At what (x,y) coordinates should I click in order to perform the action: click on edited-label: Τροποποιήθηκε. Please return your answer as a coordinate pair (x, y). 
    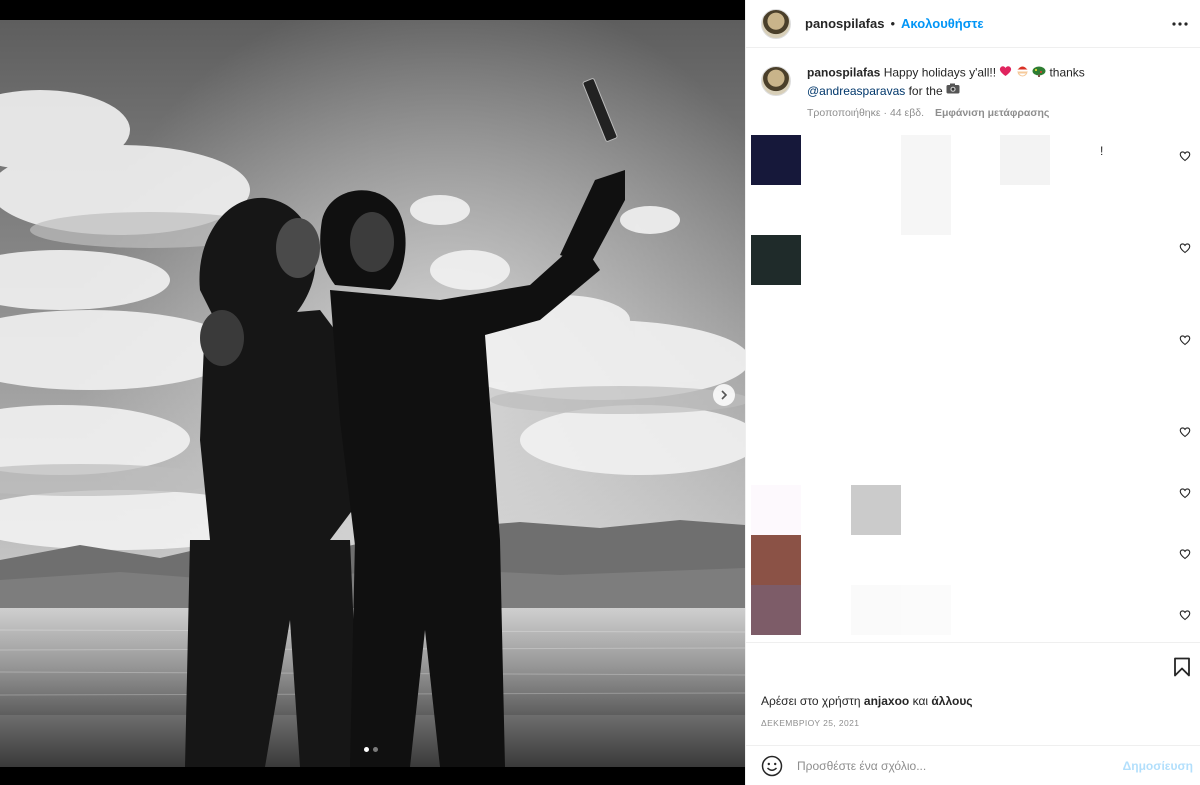
    Looking at the image, I should click on (844, 113).